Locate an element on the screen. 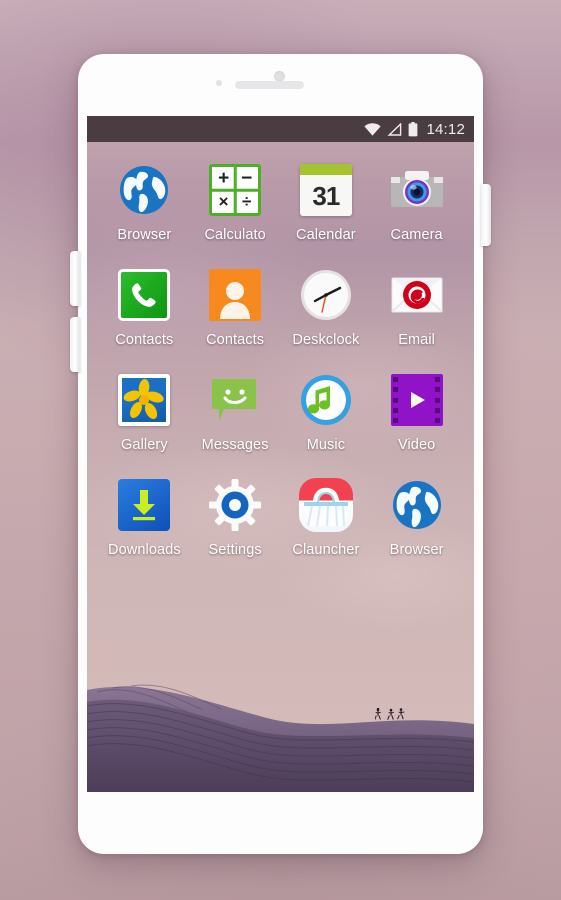 The height and width of the screenshot is (900, 561). app-icon-browser-2: Browser is located at coordinates (416, 516).